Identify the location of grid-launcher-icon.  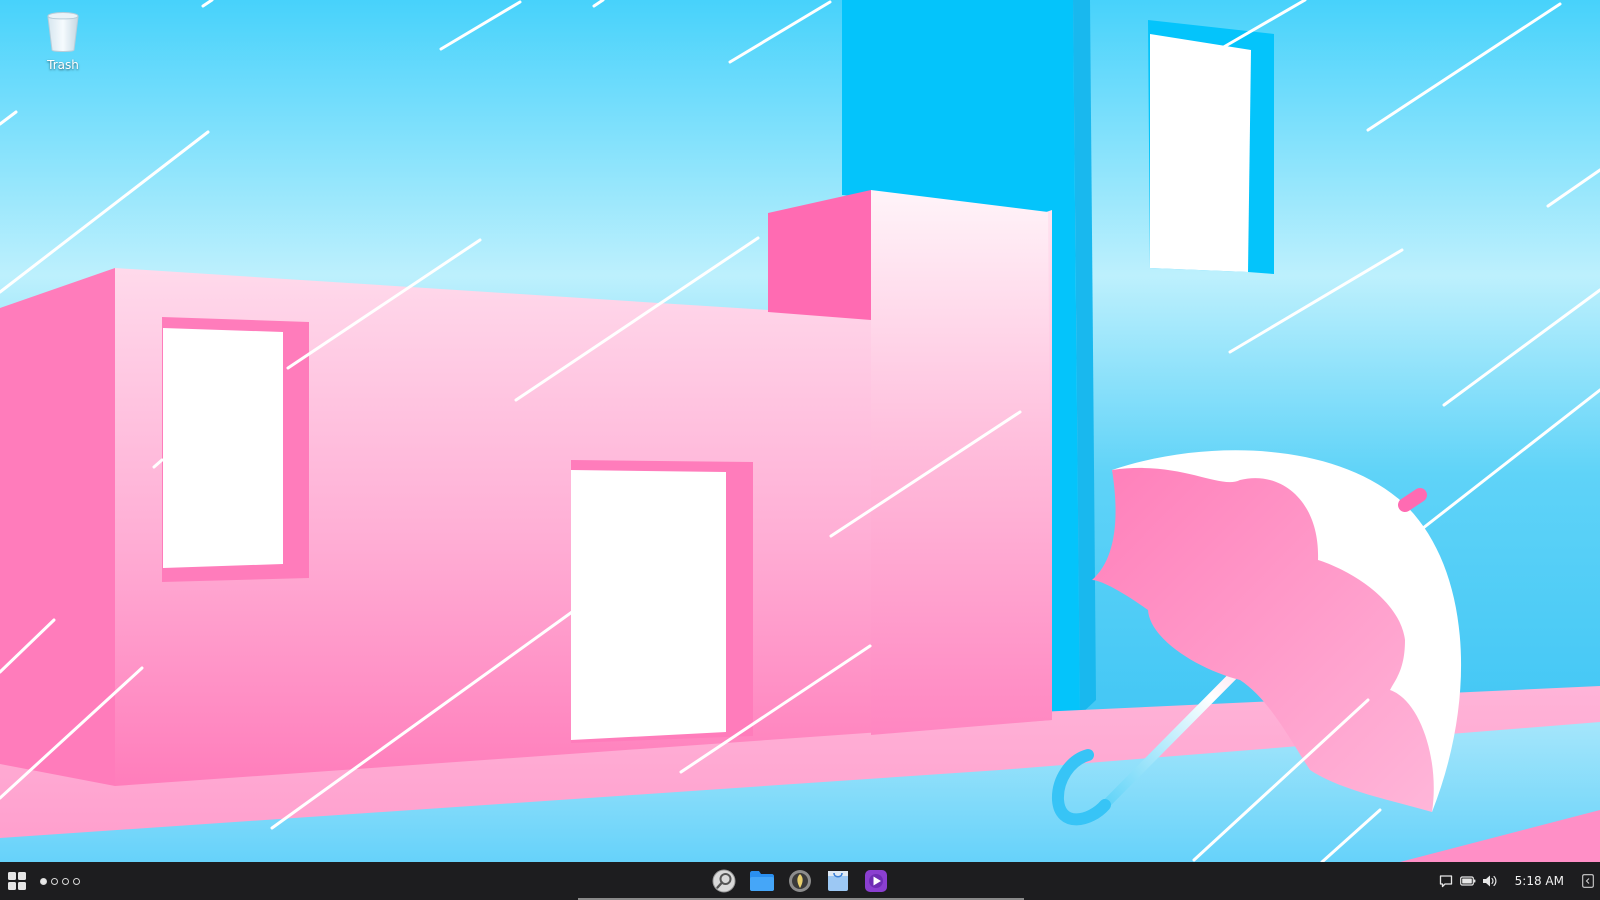
(17, 881).